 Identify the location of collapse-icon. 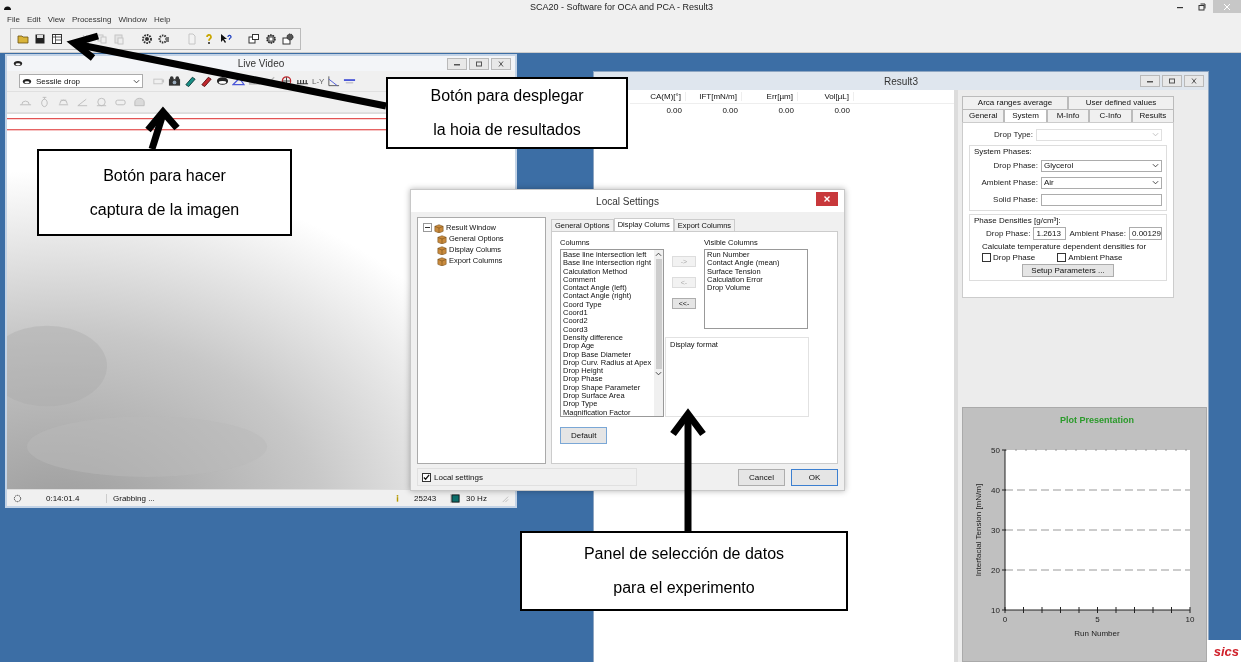
(427, 227).